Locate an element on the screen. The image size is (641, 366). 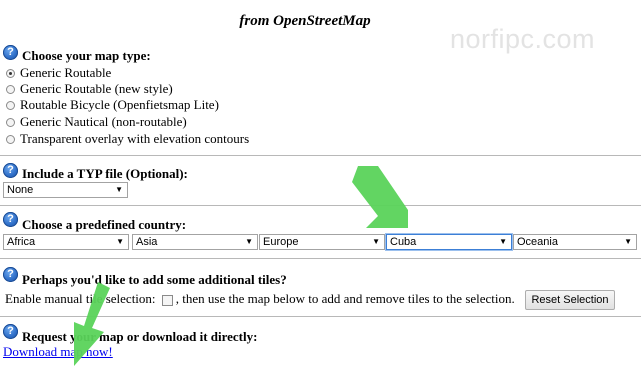
radio-label: Generic Routable is located at coordinates (66, 72).